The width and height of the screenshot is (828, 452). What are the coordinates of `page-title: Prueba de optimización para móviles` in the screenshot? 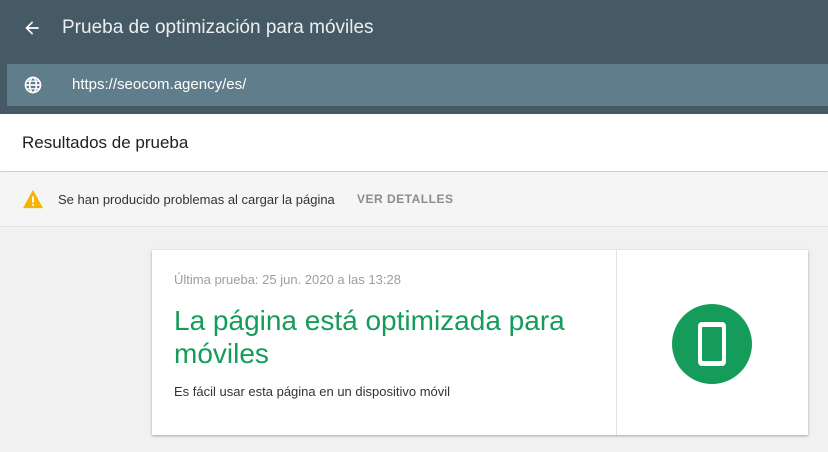 It's located at (218, 27).